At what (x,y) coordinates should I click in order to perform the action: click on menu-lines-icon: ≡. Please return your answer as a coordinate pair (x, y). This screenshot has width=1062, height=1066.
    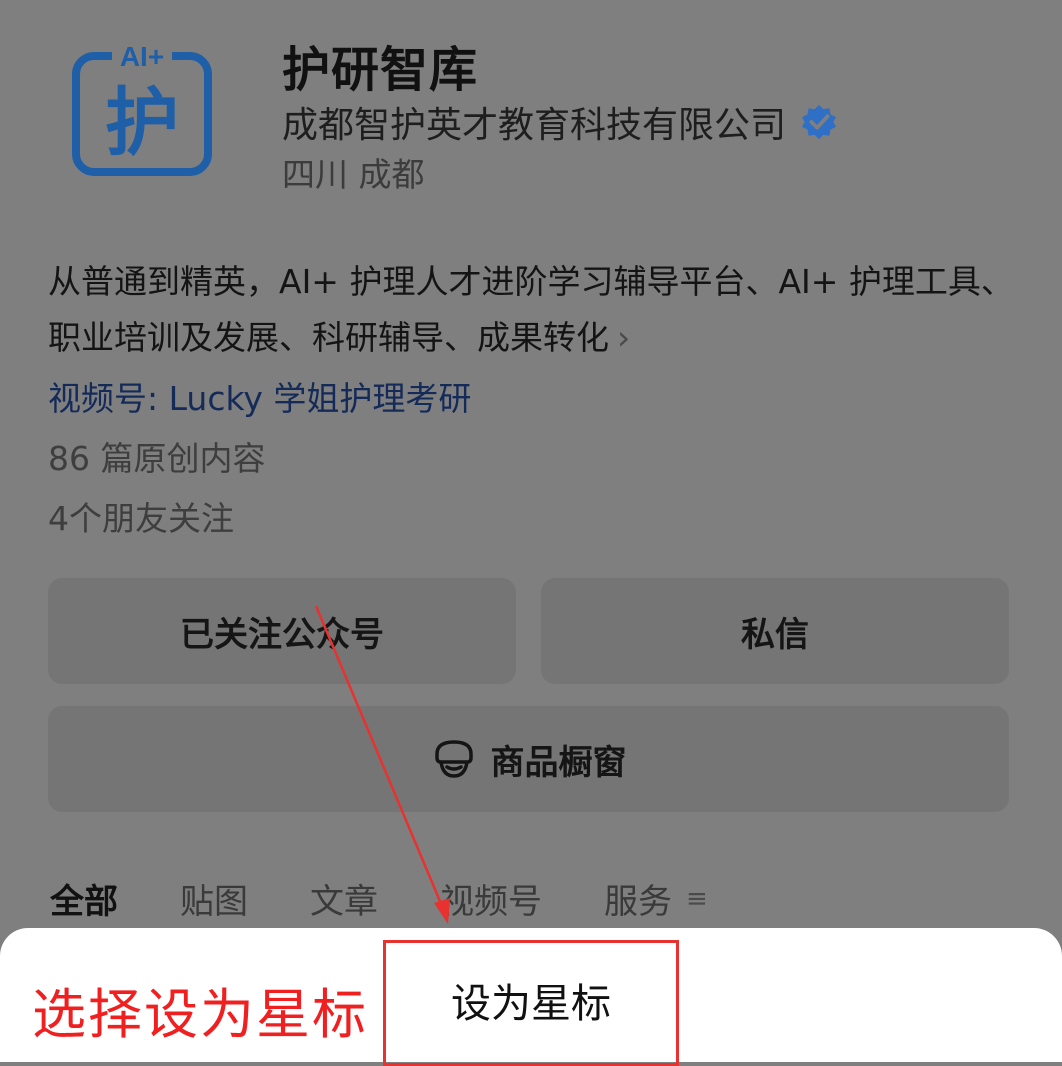
    Looking at the image, I should click on (697, 899).